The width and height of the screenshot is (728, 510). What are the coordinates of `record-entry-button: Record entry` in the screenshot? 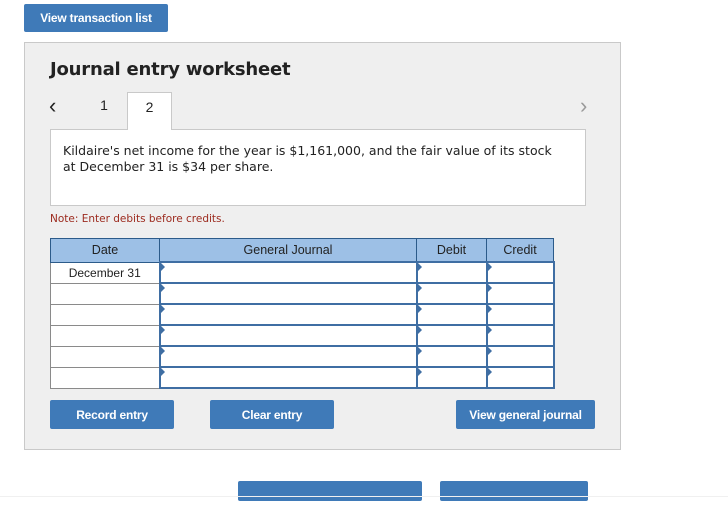 It's located at (112, 414).